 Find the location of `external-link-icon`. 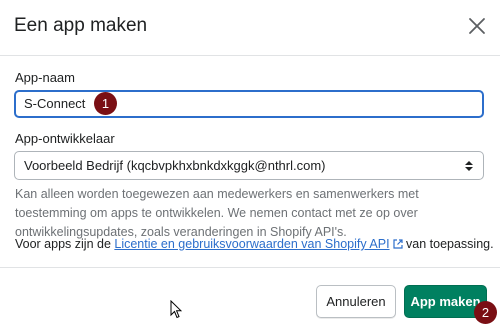

external-link-icon is located at coordinates (397, 244).